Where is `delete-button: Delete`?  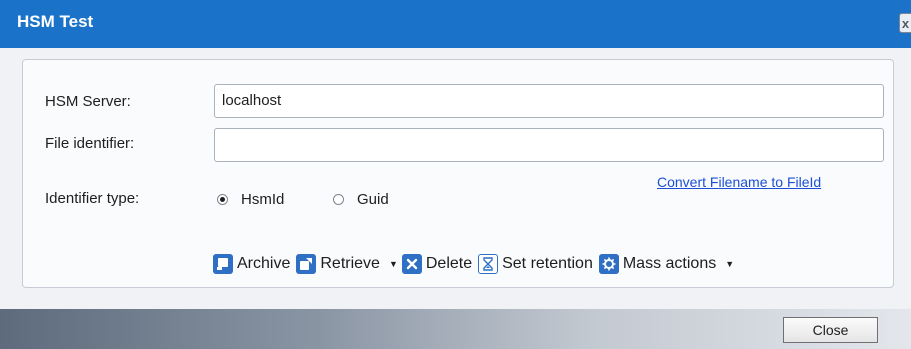
delete-button: Delete is located at coordinates (437, 264).